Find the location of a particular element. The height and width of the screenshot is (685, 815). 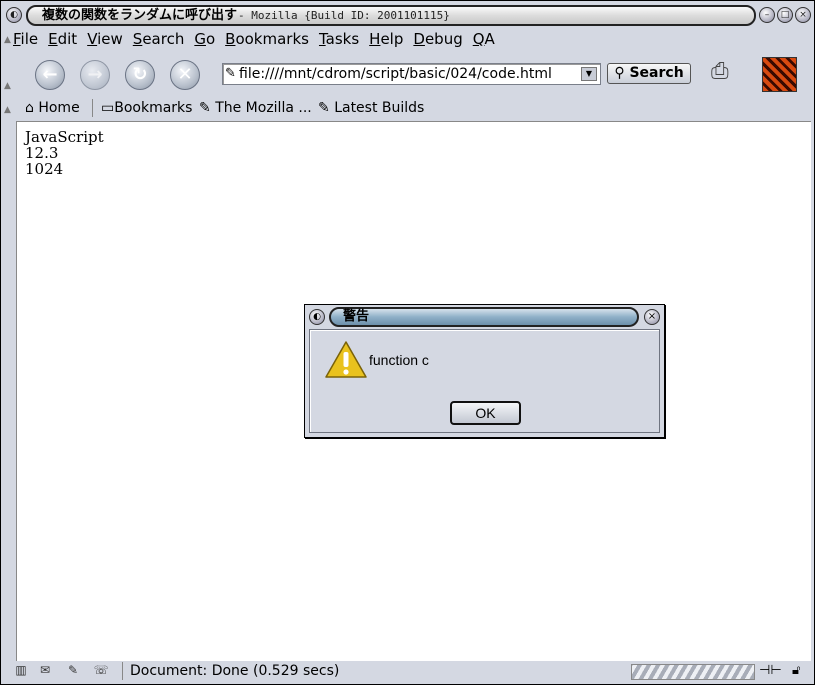

bookmarks-button: ▭Bookmarks is located at coordinates (146, 108).